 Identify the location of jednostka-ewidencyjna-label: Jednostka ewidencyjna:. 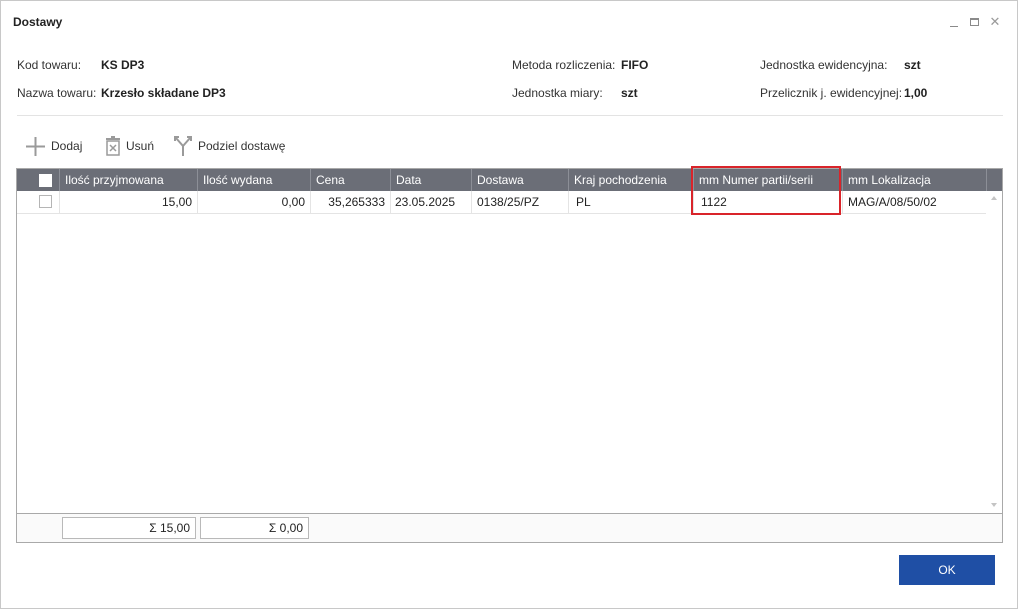
(824, 65).